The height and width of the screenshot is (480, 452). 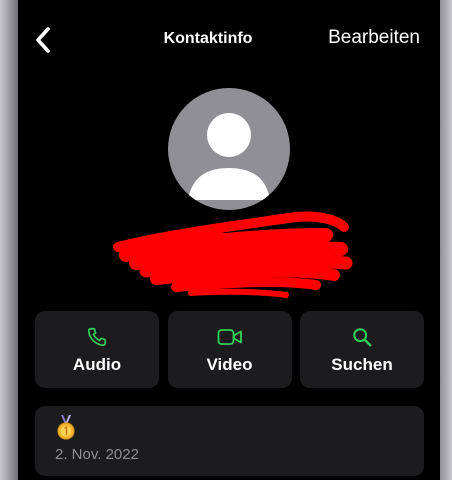 I want to click on quick-actions: Audio Video Suchen, so click(x=229, y=349).